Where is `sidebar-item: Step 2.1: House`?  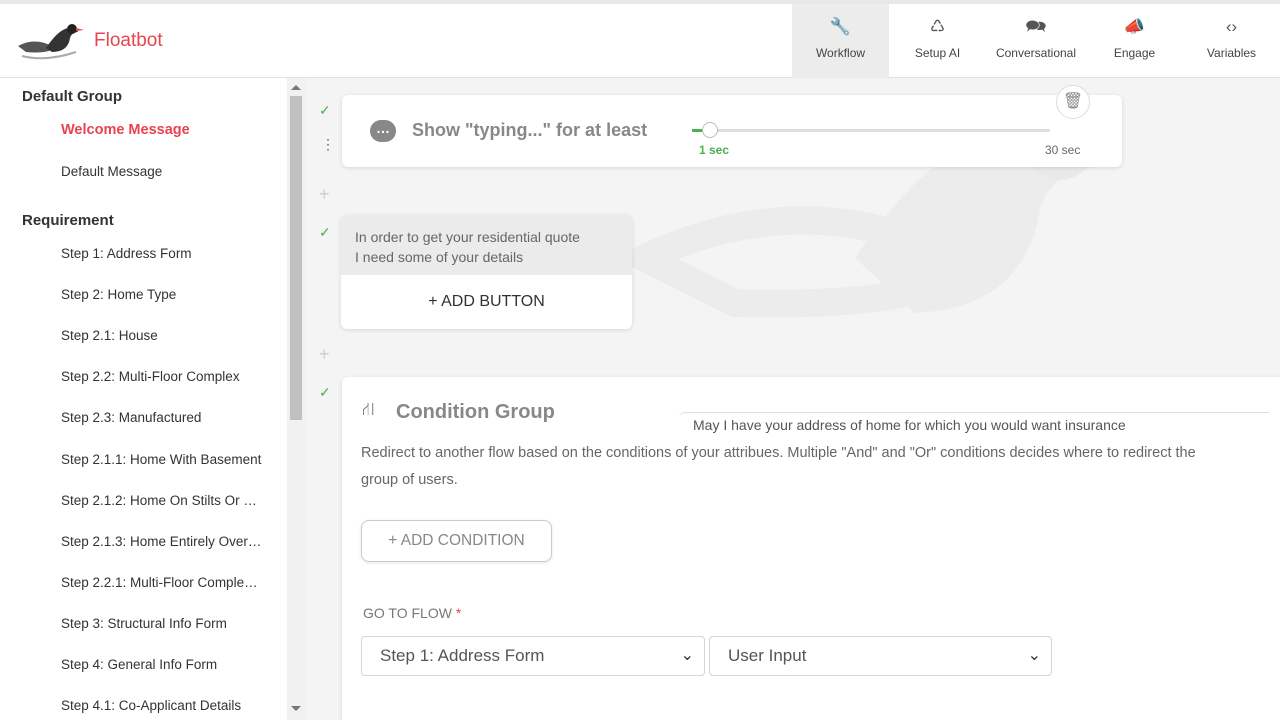
sidebar-item: Step 2.1: House is located at coordinates (109, 335).